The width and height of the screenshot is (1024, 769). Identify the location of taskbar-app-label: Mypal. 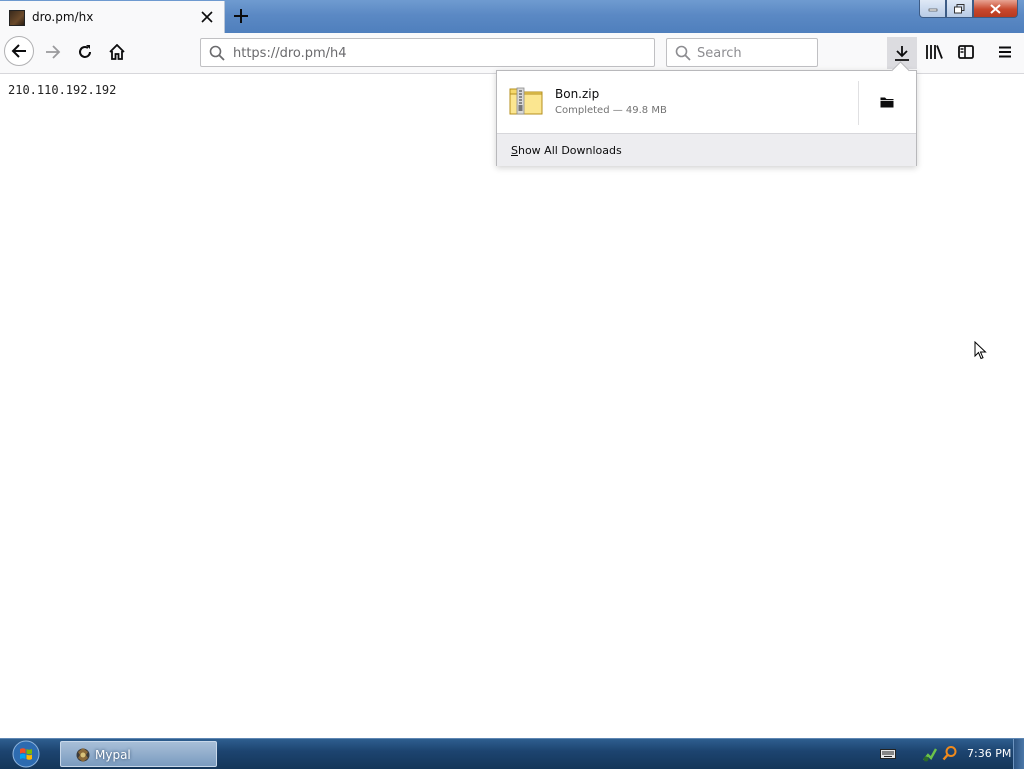
(113, 755).